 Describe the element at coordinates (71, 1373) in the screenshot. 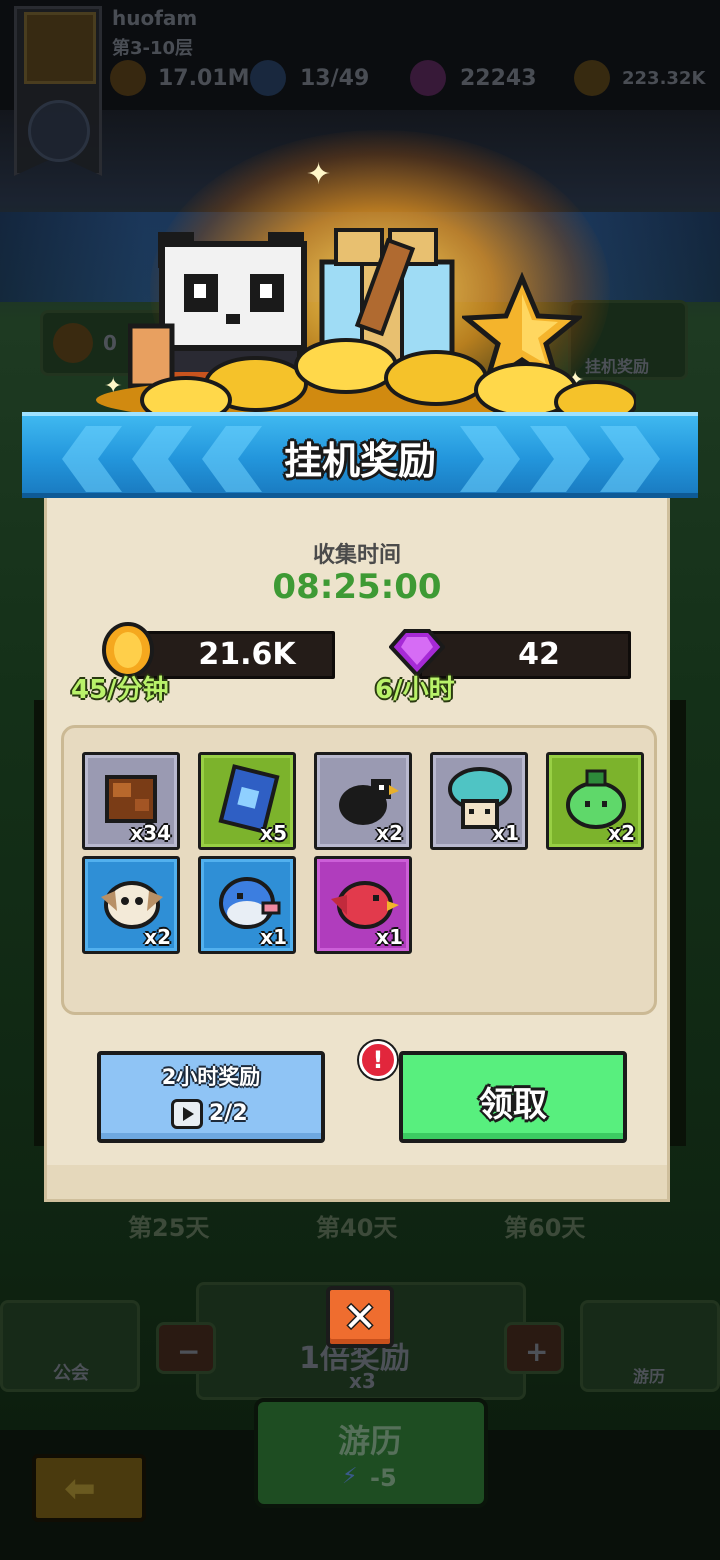

I see `guild-label: 公会` at that location.